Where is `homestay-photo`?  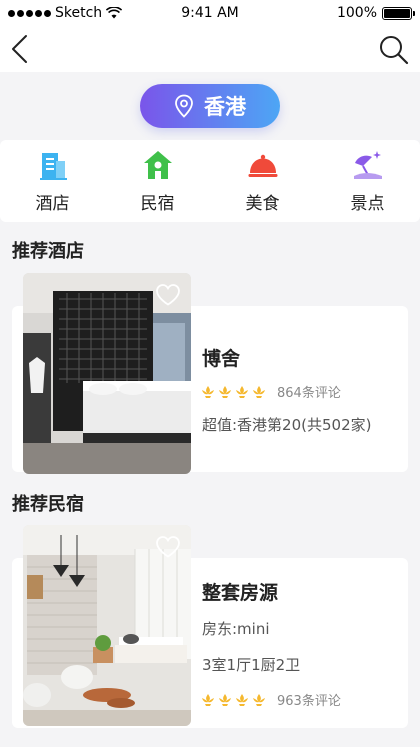 homestay-photo is located at coordinates (107, 625).